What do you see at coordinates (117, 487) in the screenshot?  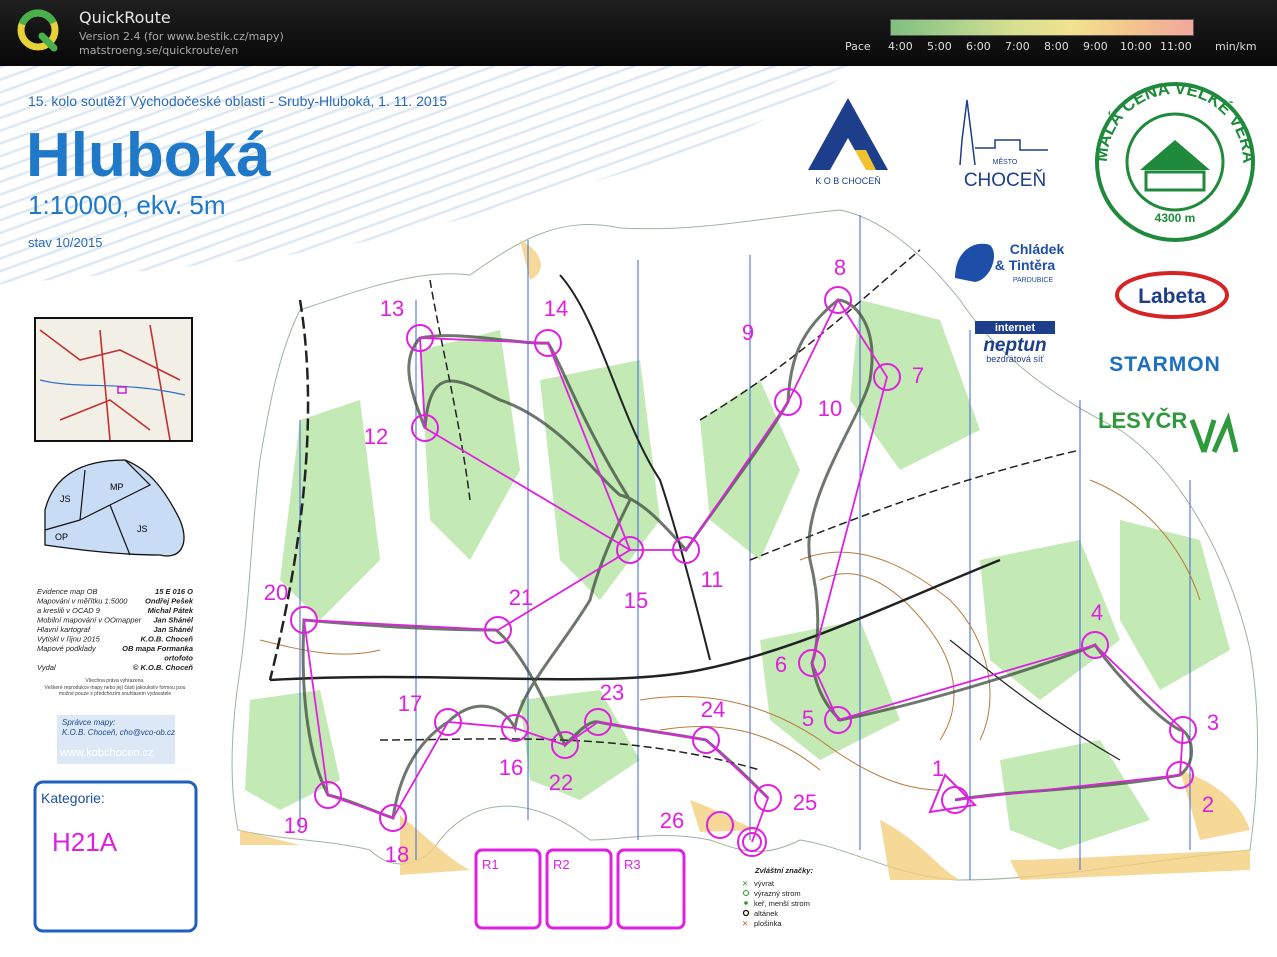 I see `area-label: MP` at bounding box center [117, 487].